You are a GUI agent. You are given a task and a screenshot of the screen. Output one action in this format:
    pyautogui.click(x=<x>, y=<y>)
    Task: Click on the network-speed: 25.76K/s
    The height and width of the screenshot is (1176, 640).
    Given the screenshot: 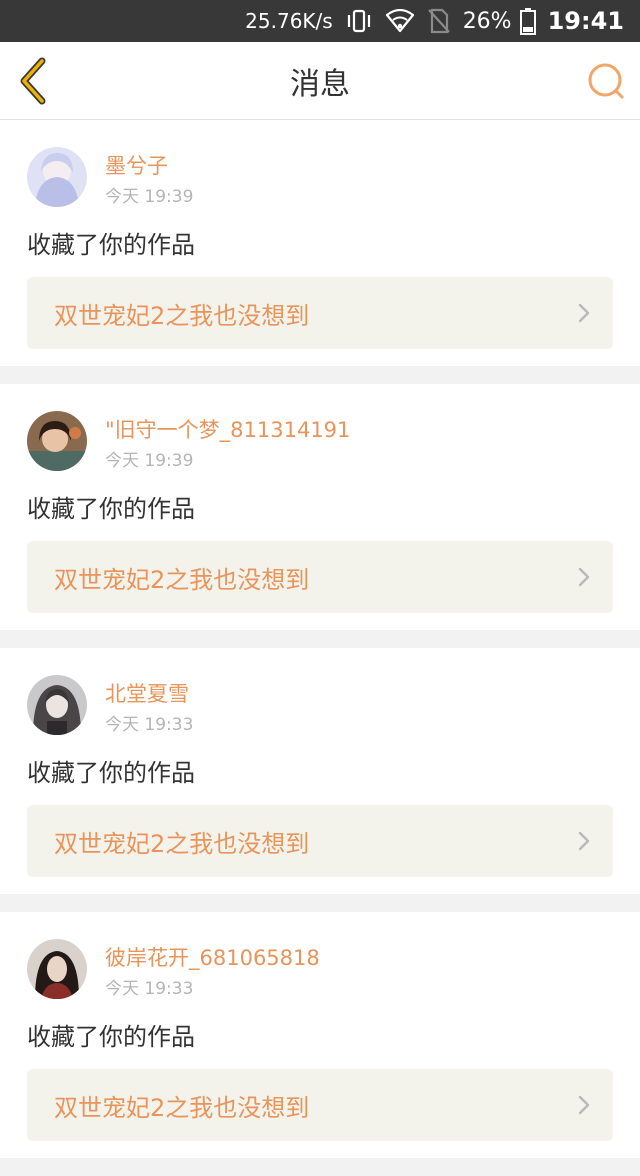 What is the action you would take?
    pyautogui.click(x=289, y=21)
    